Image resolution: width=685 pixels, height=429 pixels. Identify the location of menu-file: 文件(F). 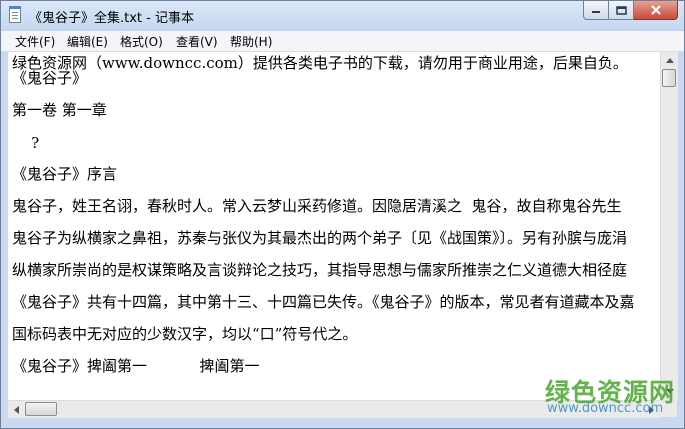
(35, 41).